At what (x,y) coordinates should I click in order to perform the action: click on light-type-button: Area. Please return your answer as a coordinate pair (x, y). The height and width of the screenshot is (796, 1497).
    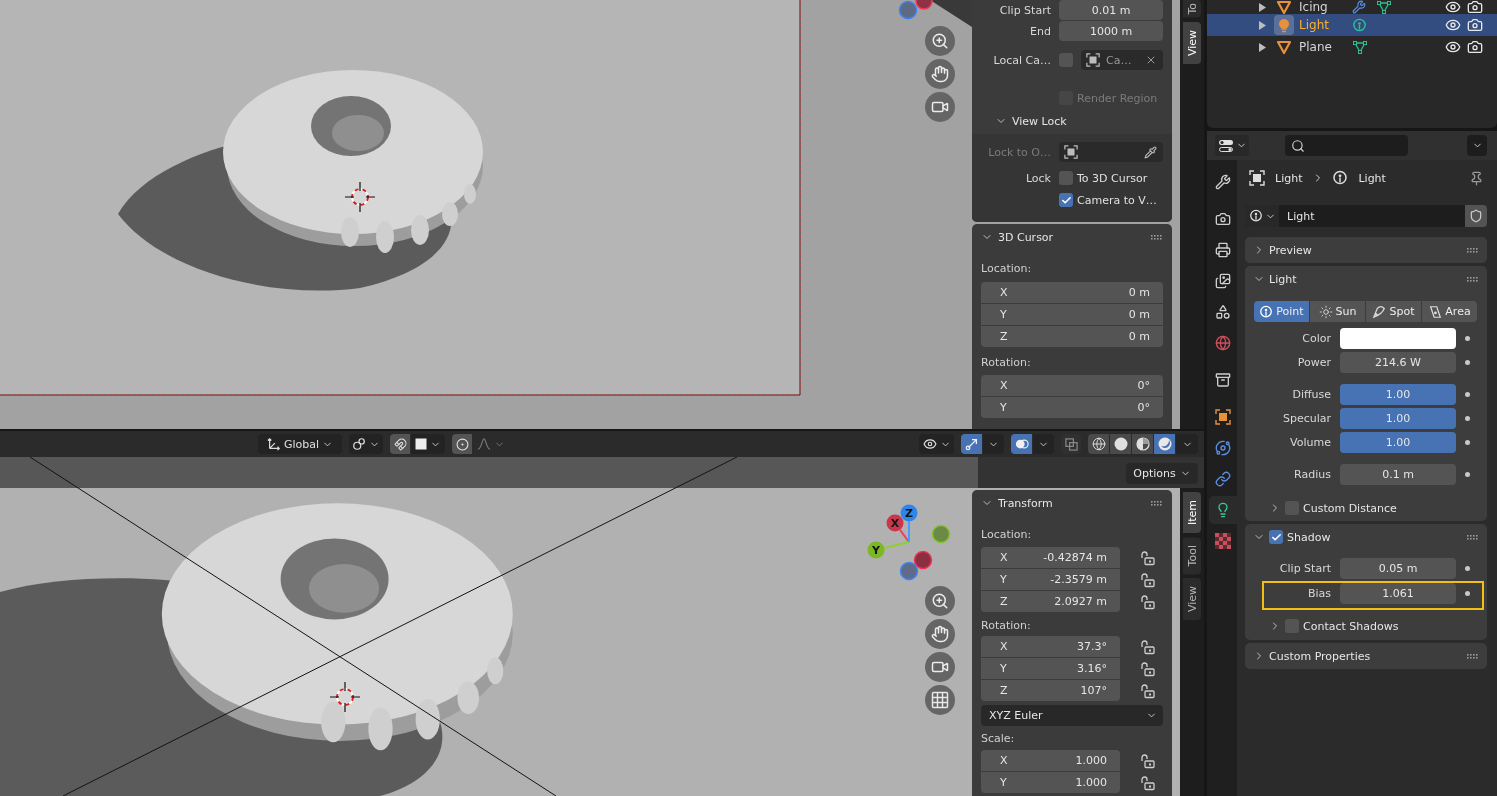
    Looking at the image, I should click on (1449, 311).